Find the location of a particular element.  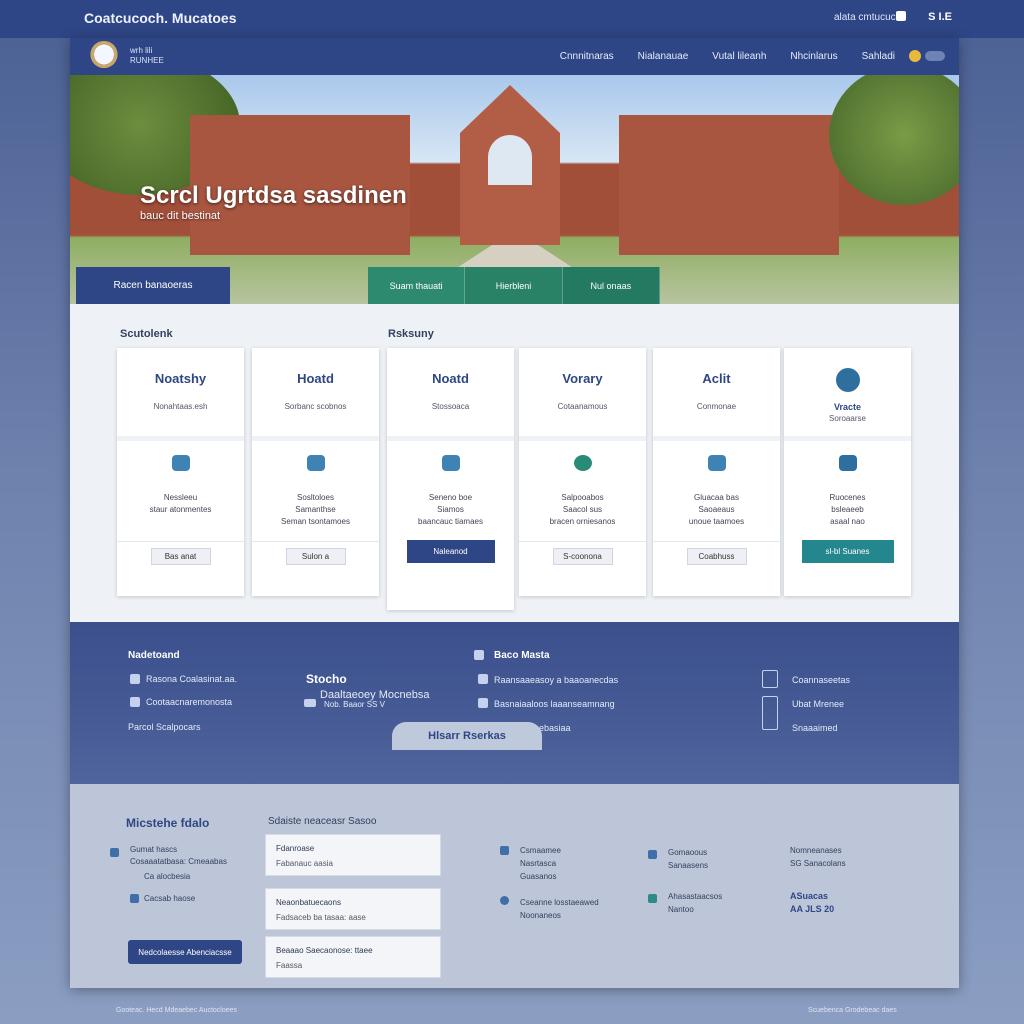

language-selector: S I.E is located at coordinates (940, 17).